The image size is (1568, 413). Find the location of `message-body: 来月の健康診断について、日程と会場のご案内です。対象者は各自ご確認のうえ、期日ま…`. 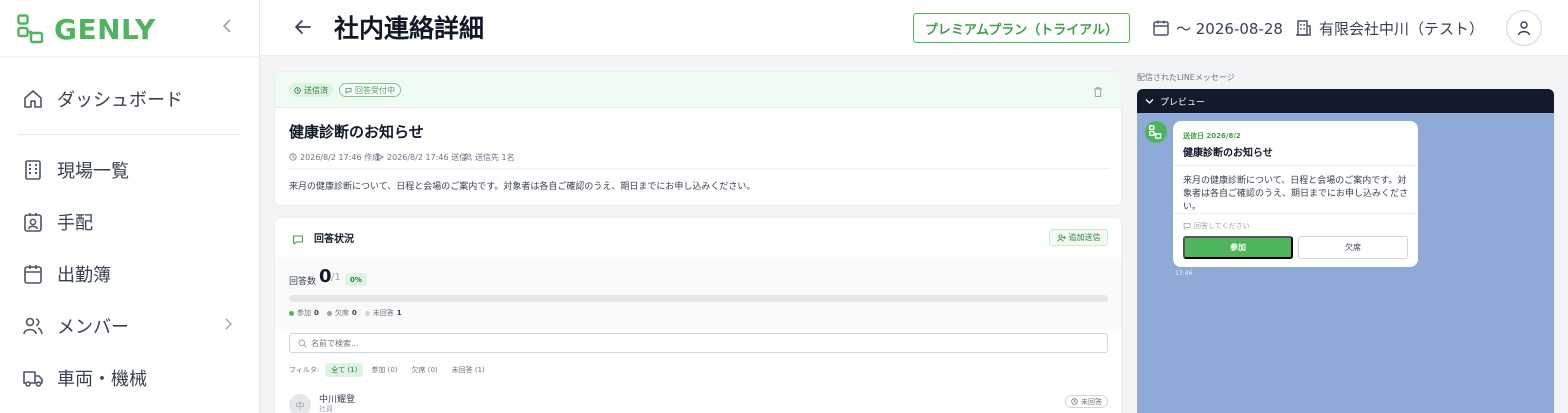

message-body: 来月の健康診断について、日程と会場のご案内です。対象者は各自ご確認のうえ、期日ま… is located at coordinates (522, 187).